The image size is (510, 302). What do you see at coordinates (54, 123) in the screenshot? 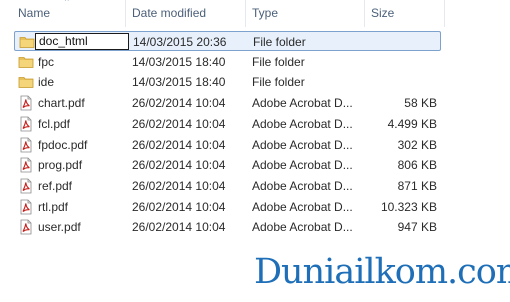
I see `file-name: fcl.pdf` at bounding box center [54, 123].